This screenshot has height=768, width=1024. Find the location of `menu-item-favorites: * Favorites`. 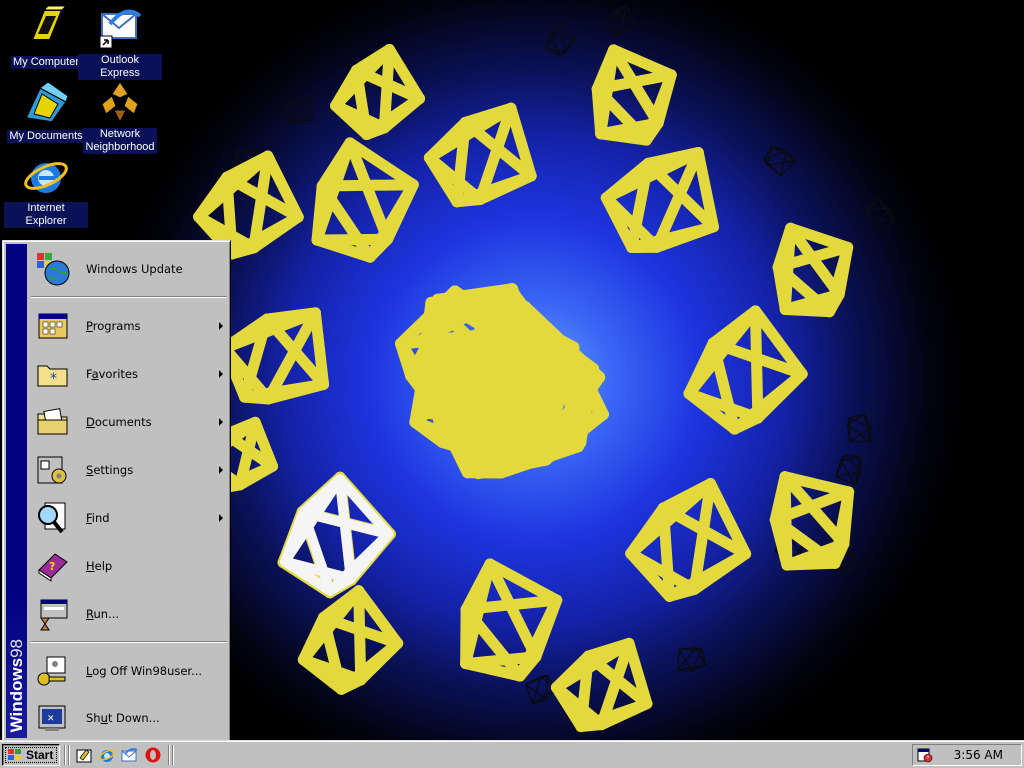

menu-item-favorites: * Favorites is located at coordinates (129, 374).